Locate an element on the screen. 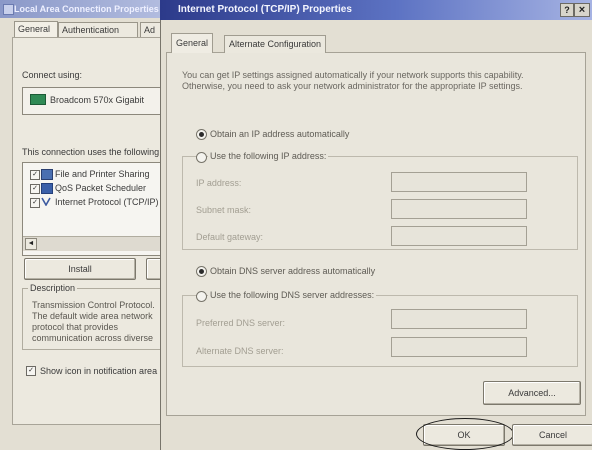  protocol-icon is located at coordinates (46, 202).